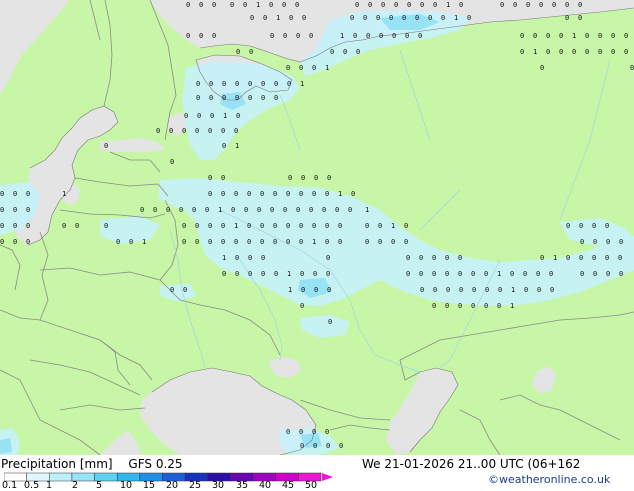 This screenshot has height=491, width=634. Describe the element at coordinates (75, 485) in the screenshot. I see `legend-tick-label: 2` at that location.